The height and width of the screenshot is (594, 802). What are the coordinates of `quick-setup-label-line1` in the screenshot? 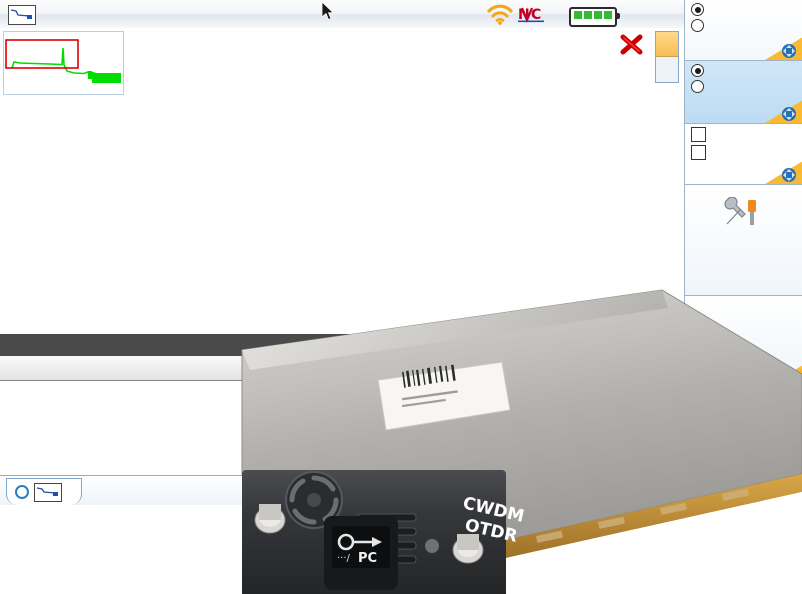 It's located at (743, 190).